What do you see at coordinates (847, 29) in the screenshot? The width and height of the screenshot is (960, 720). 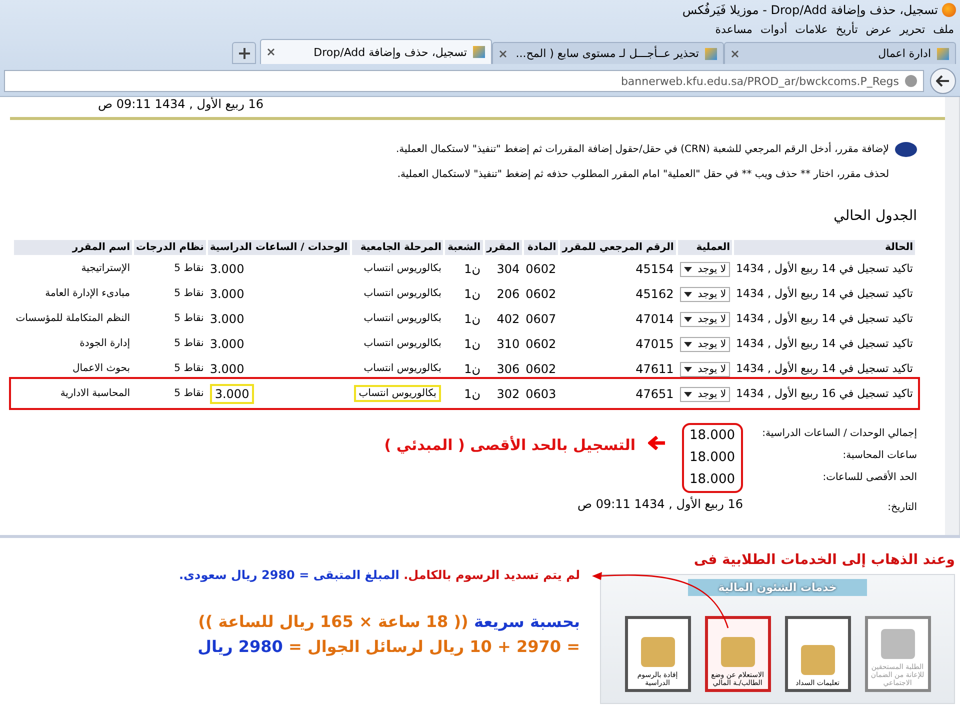 I see `menu-item: تأريخ` at bounding box center [847, 29].